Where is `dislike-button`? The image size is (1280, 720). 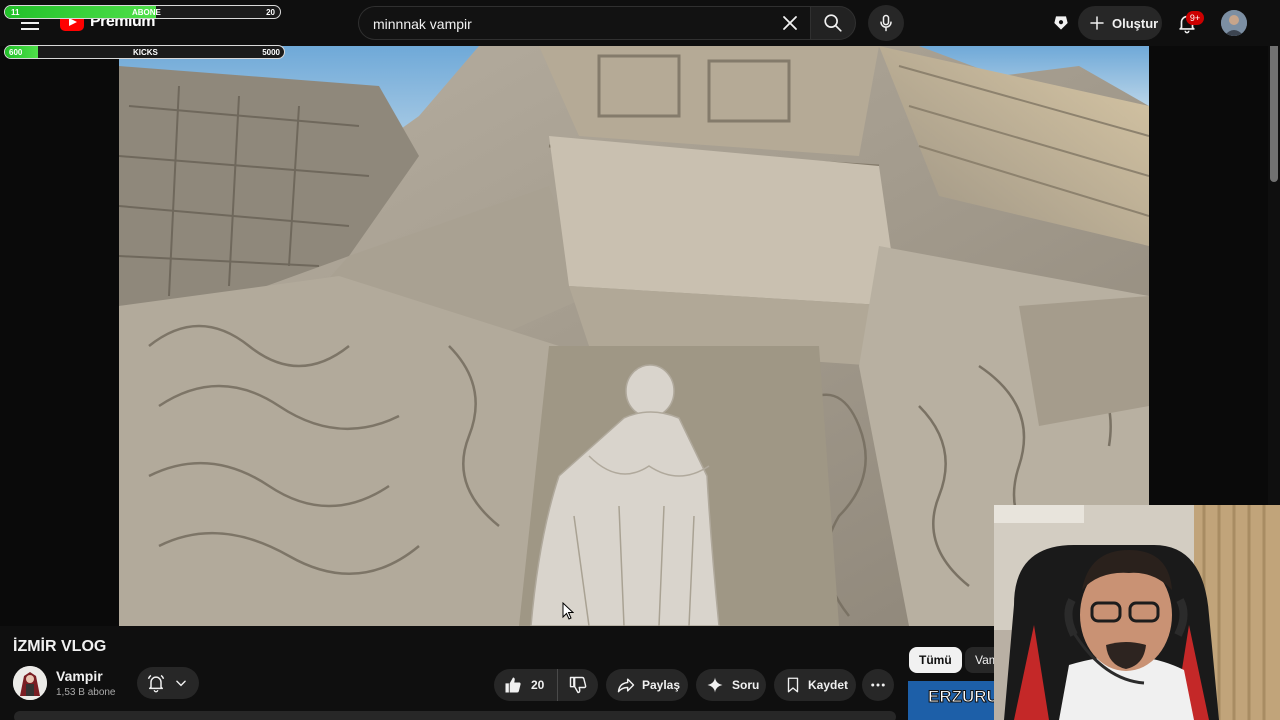
dislike-button is located at coordinates (578, 685).